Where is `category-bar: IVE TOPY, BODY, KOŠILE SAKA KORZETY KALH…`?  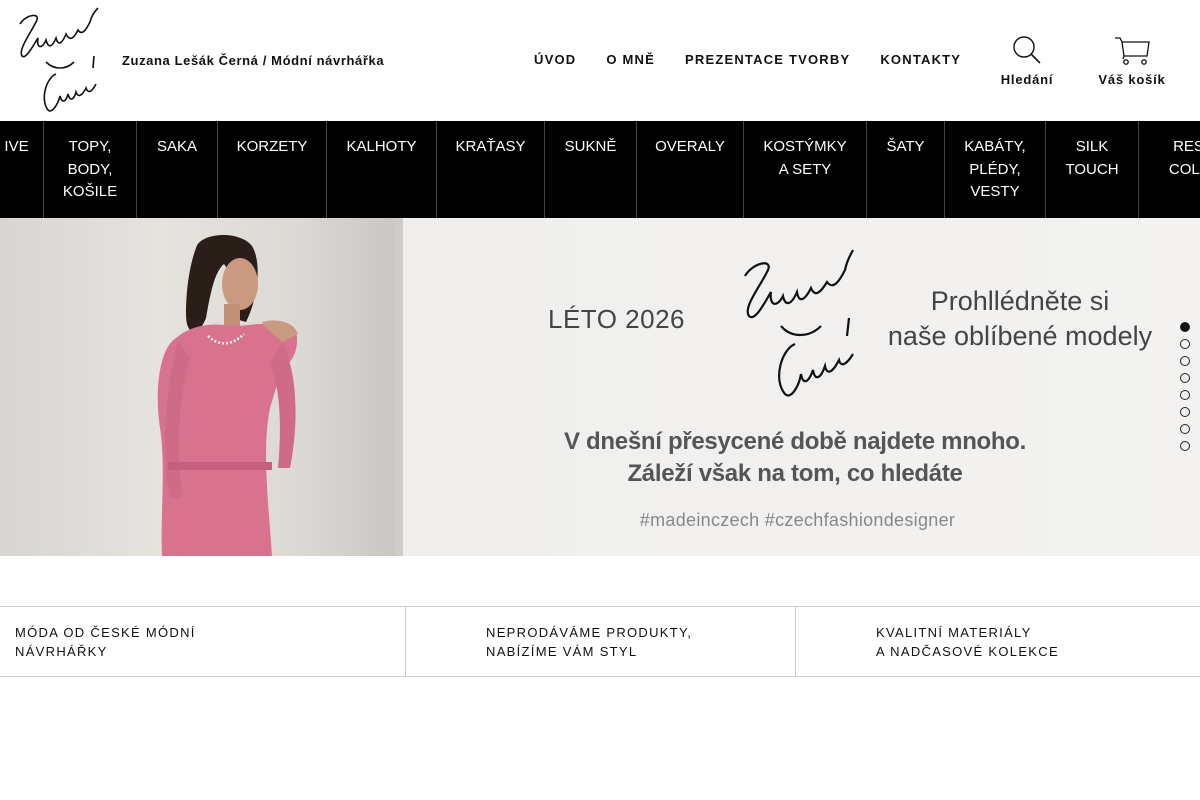 category-bar: IVE TOPY, BODY, KOŠILE SAKA KORZETY KALH… is located at coordinates (600, 169).